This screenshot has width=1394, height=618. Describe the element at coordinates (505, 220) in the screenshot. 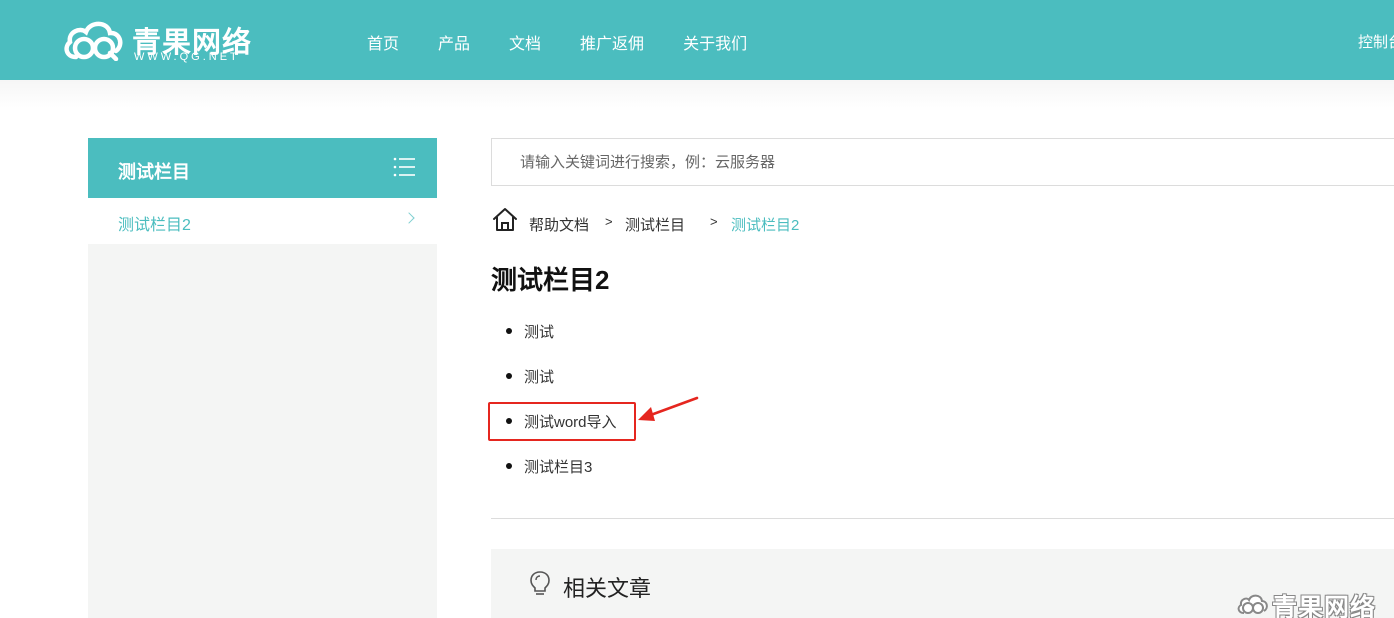

I see `home-icon` at that location.